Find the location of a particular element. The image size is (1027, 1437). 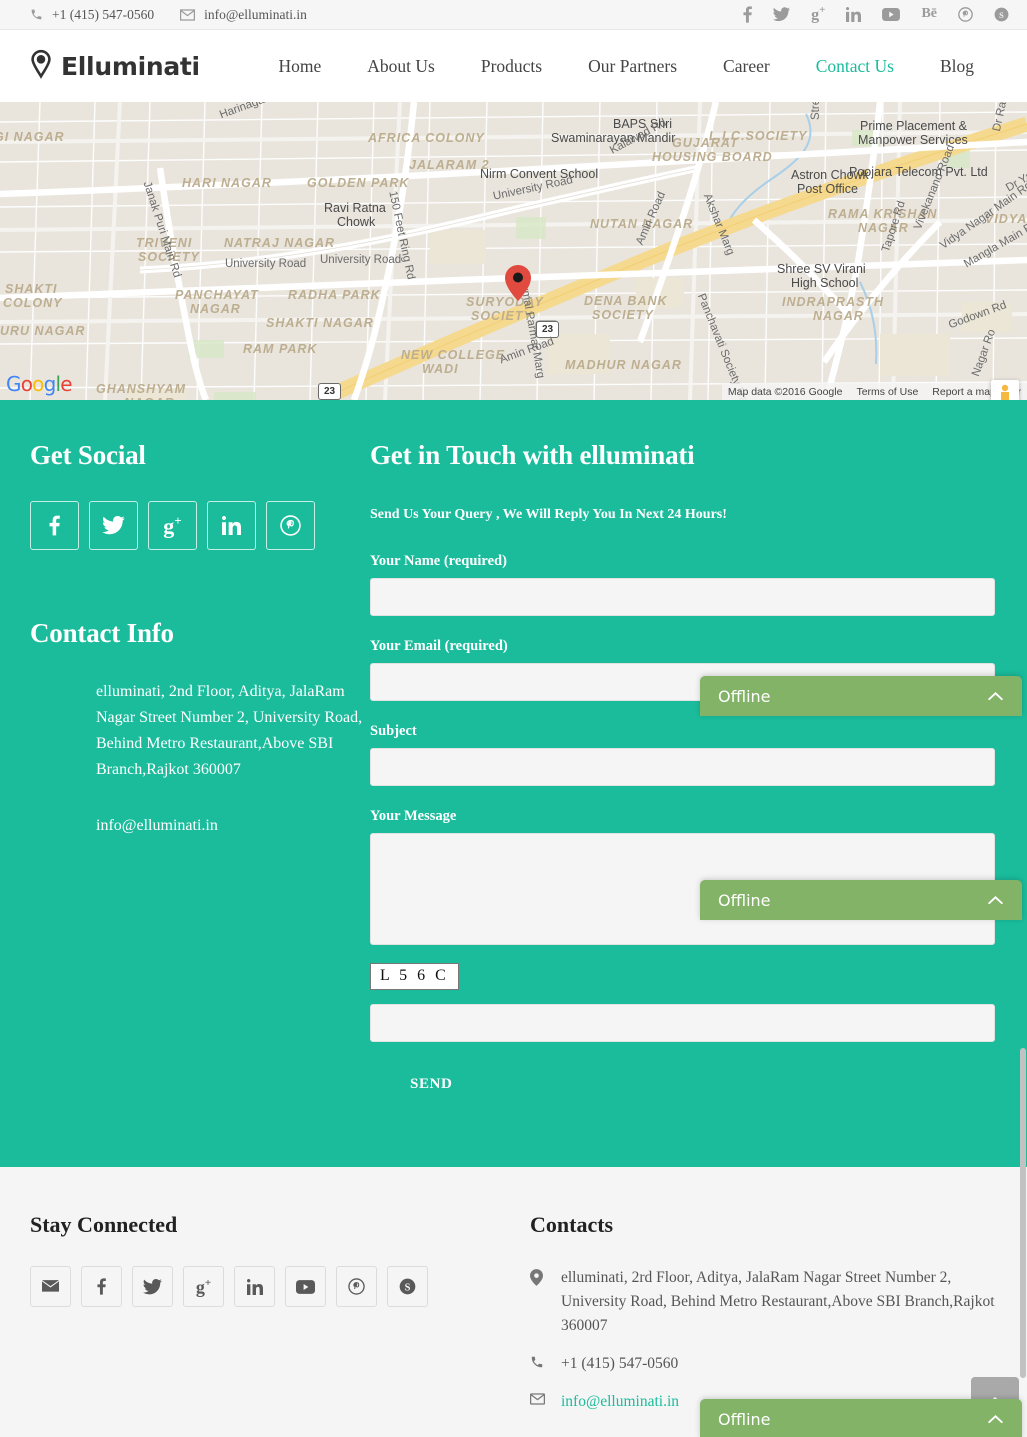

page-scrollbar is located at coordinates (1023, 718).